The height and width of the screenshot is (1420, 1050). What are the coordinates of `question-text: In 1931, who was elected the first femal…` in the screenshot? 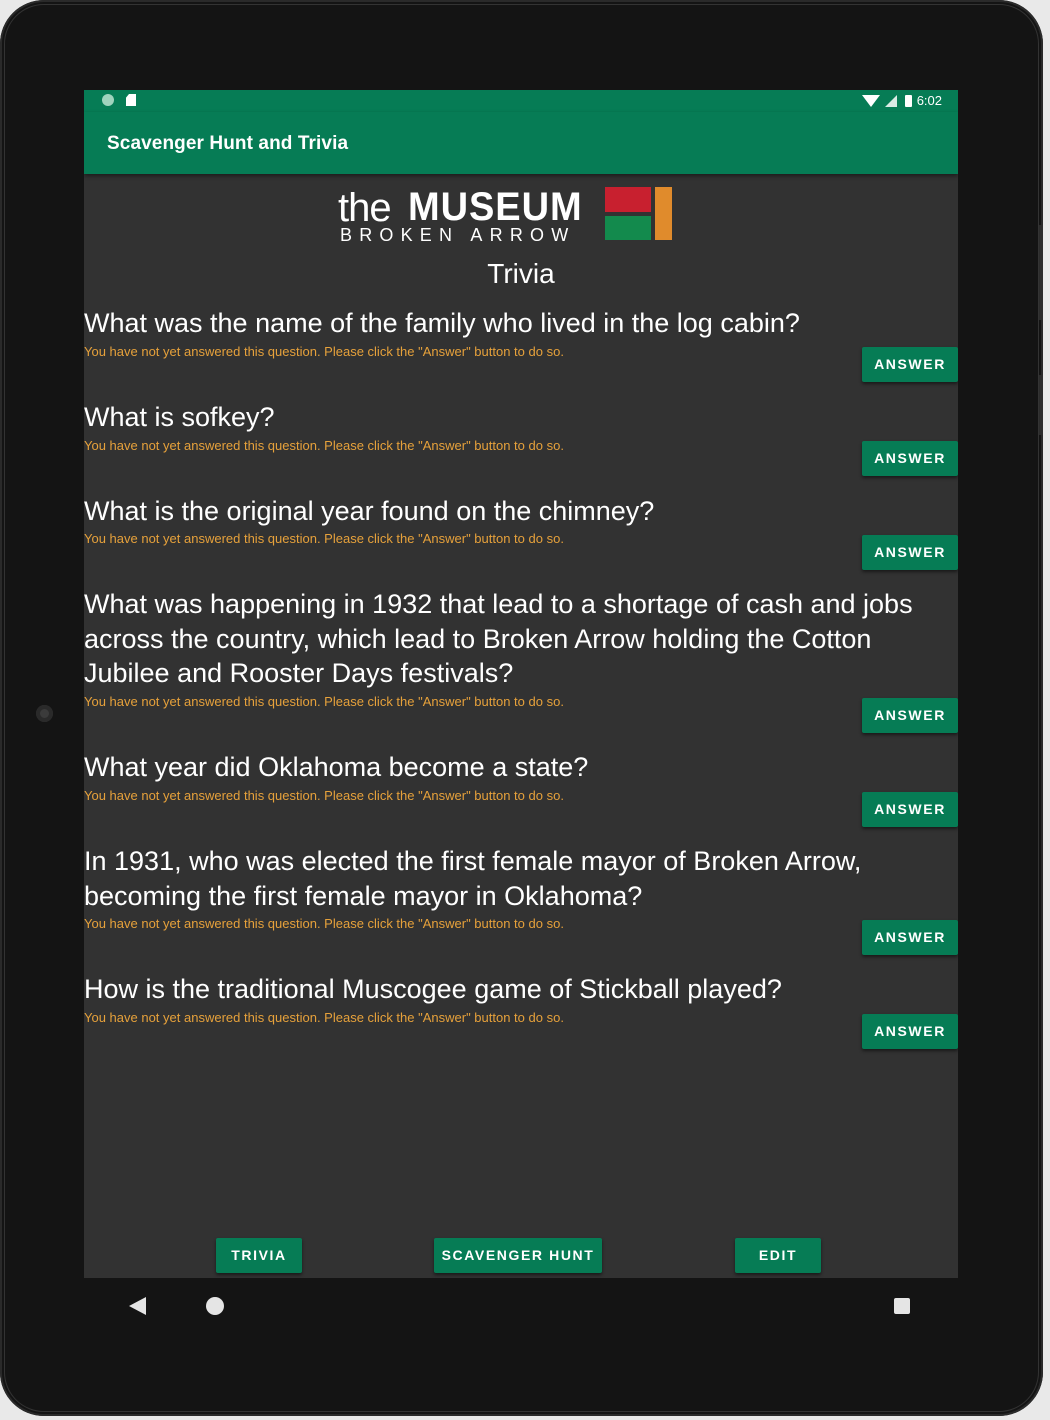 It's located at (473, 878).